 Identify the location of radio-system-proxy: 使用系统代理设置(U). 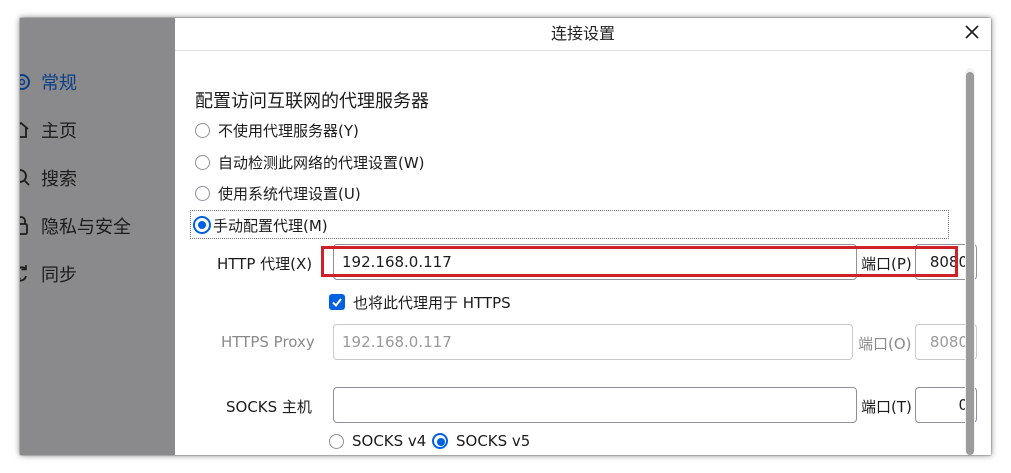
(278, 193).